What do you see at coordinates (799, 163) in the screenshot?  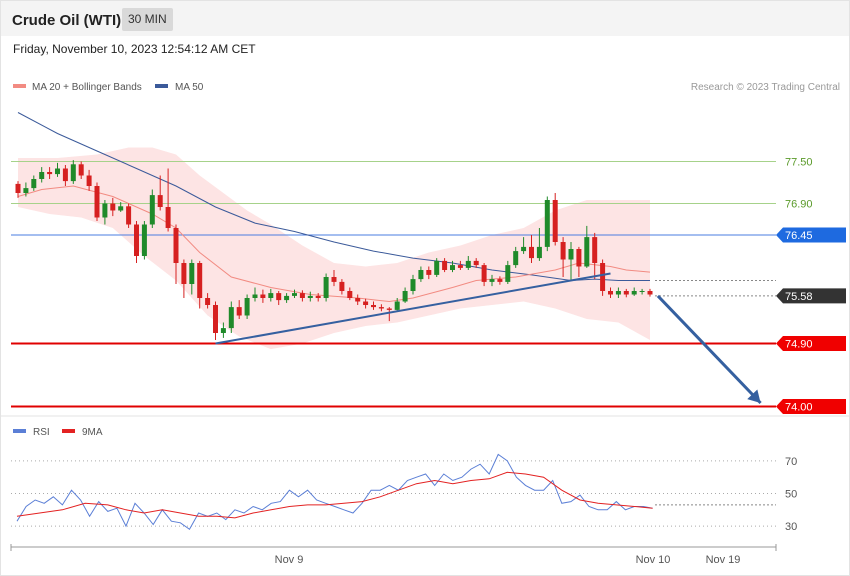 I see `level-label: 77.50` at bounding box center [799, 163].